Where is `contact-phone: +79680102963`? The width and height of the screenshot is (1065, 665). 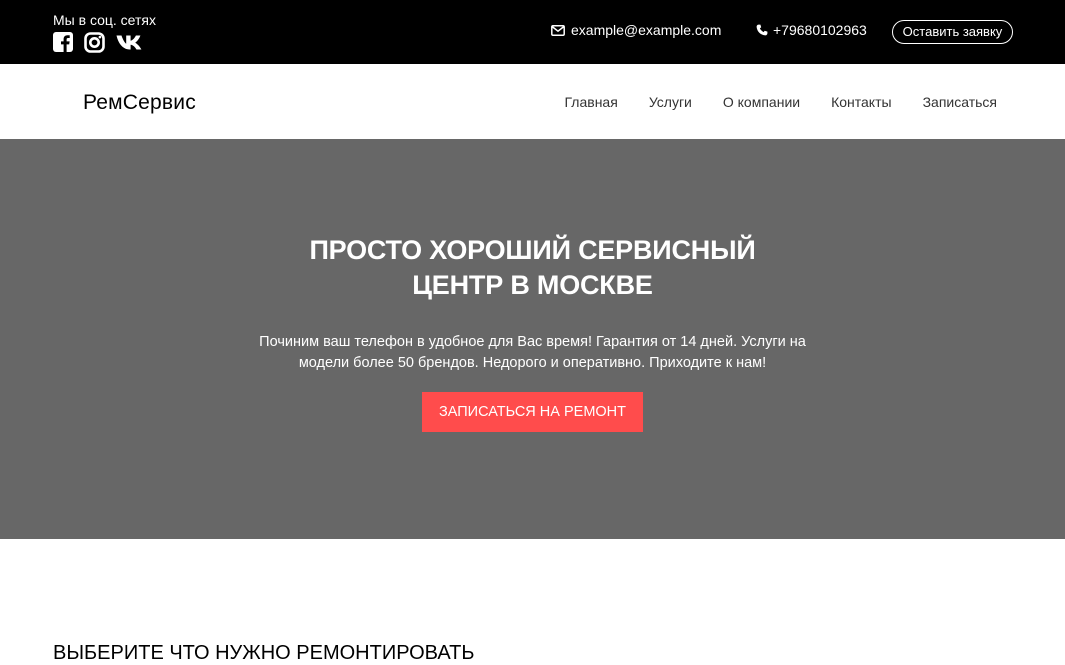 contact-phone: +79680102963 is located at coordinates (811, 30).